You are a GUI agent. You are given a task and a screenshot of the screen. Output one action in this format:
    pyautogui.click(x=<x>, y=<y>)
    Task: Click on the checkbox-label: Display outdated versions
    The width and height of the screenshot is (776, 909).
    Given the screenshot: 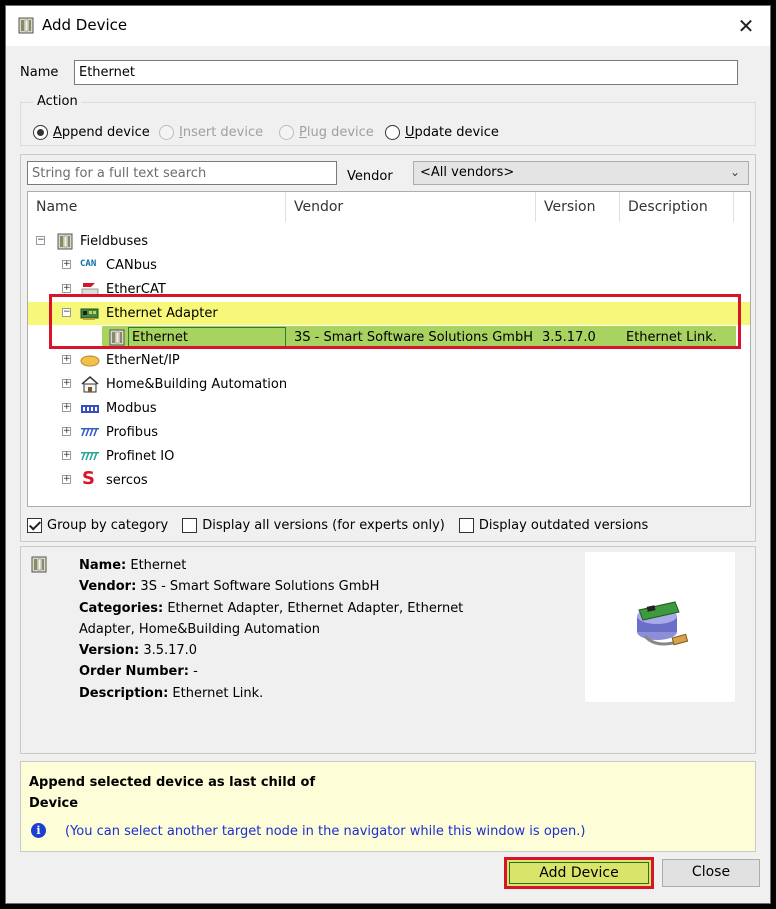 What is the action you would take?
    pyautogui.click(x=563, y=525)
    